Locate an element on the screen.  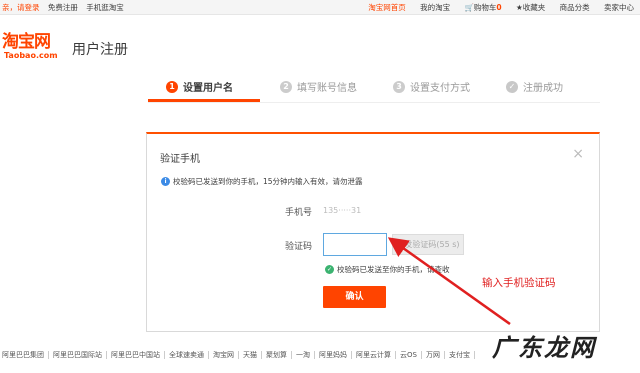
step-set-username: 1 设置用户名 is located at coordinates (199, 86).